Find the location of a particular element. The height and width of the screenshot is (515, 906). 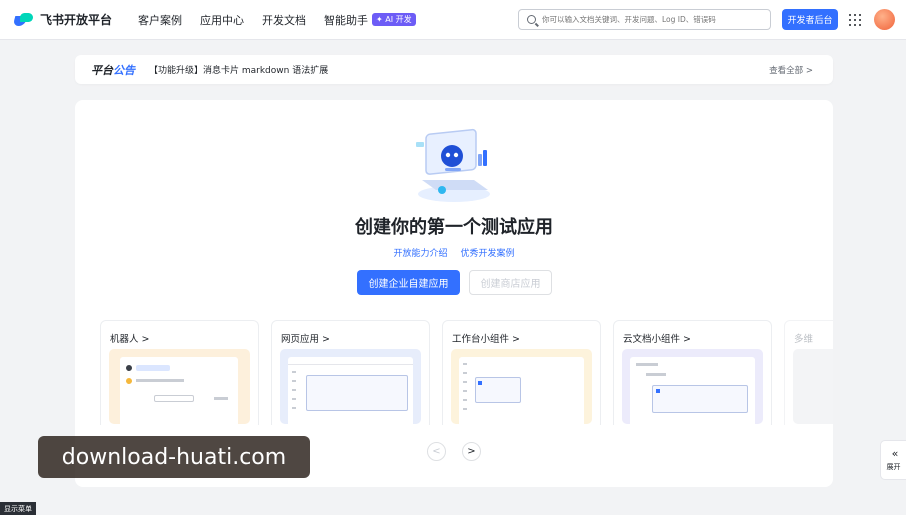

create-store-app-button: 创建商店应用 is located at coordinates (510, 282).